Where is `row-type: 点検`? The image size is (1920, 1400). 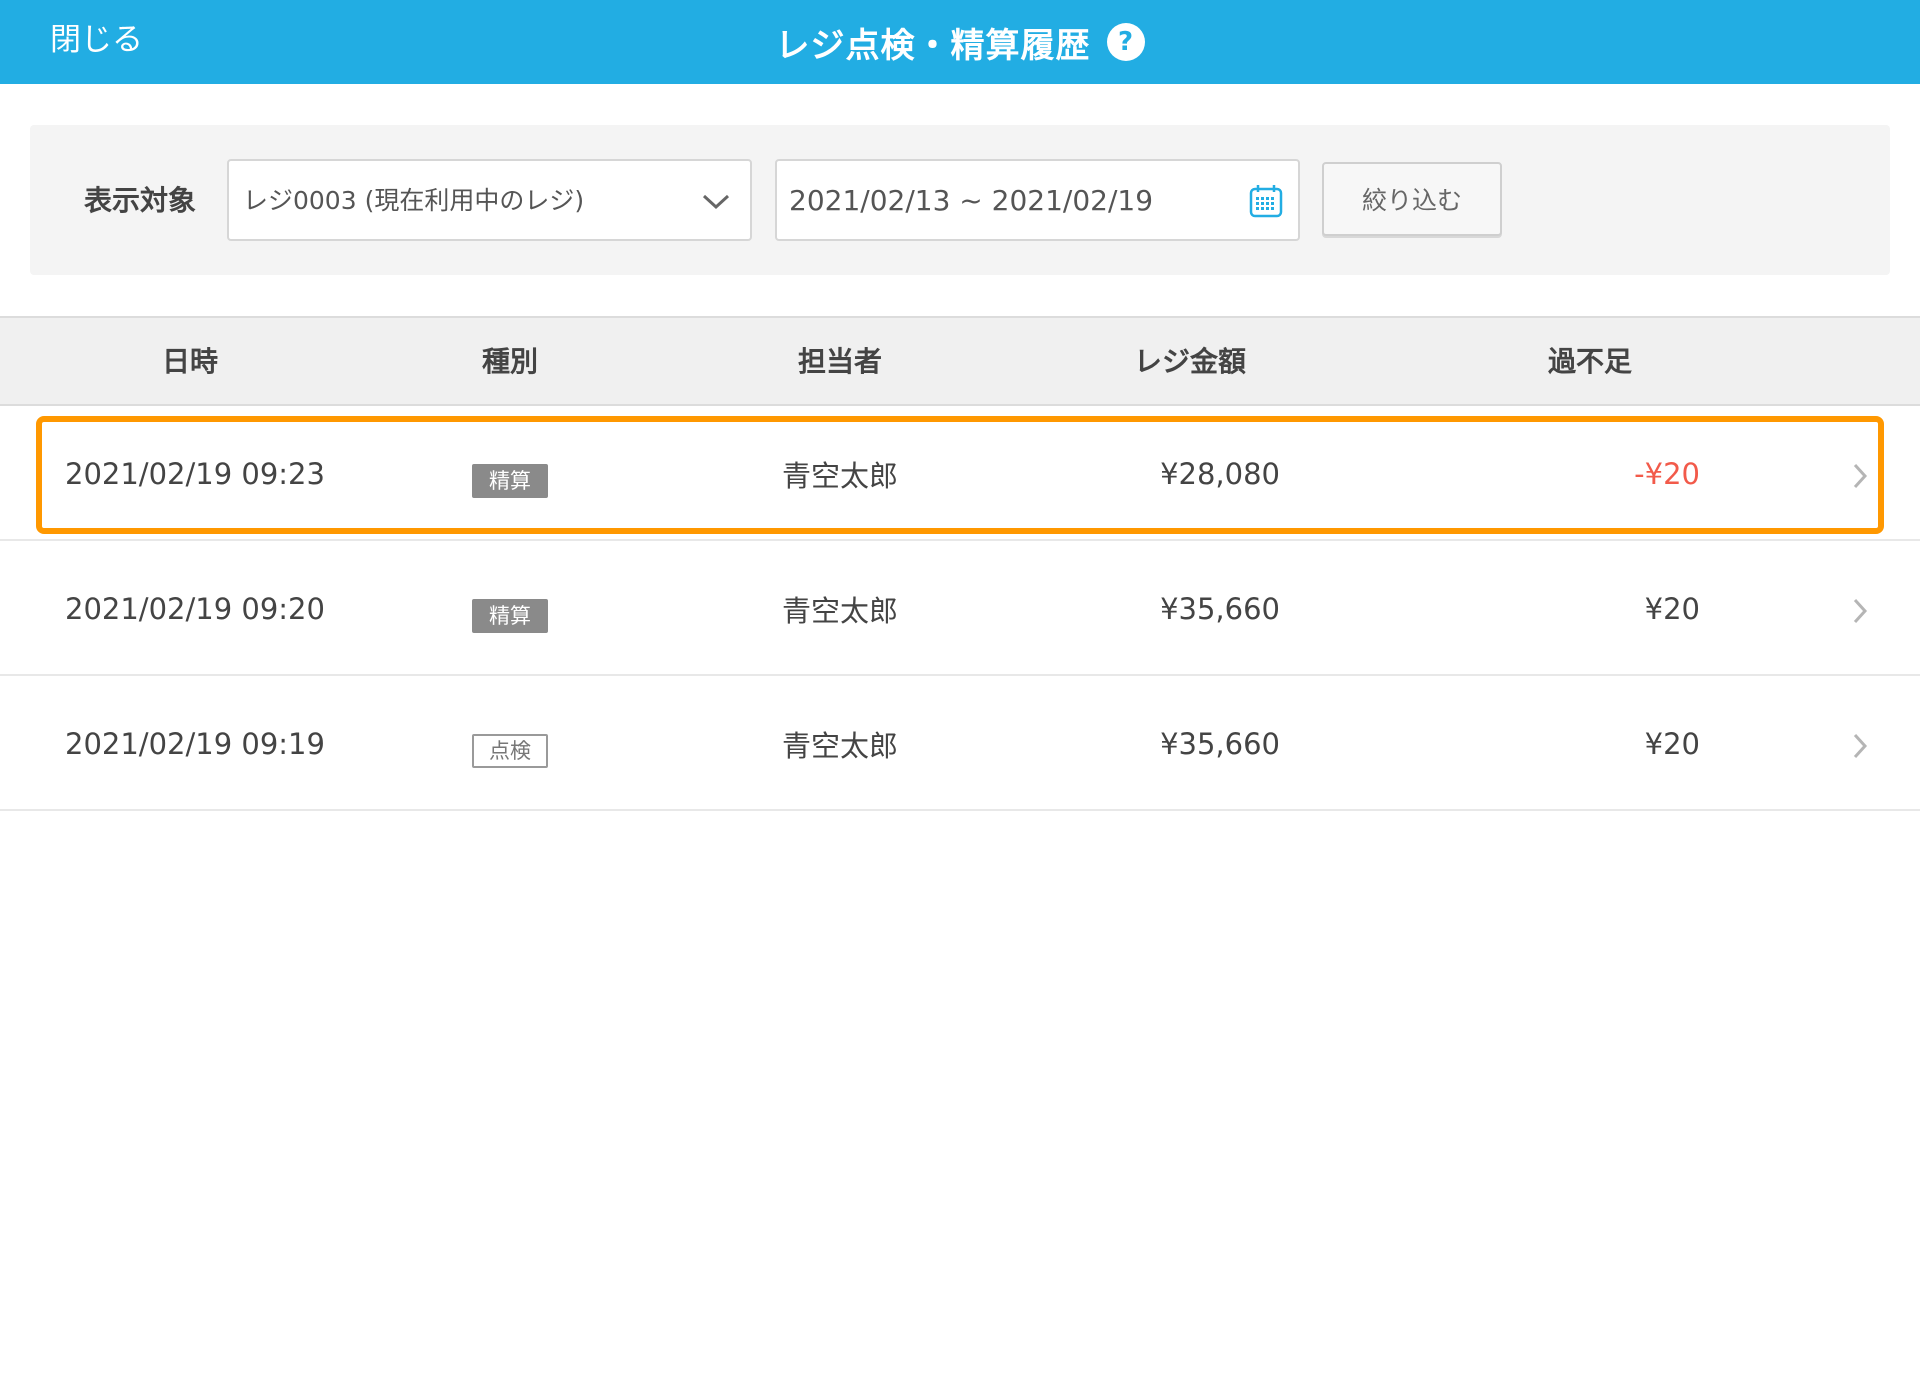 row-type: 点検 is located at coordinates (510, 748).